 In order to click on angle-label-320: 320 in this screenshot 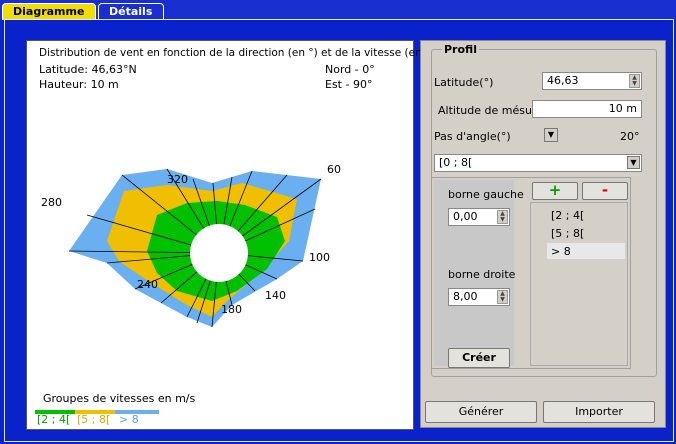, I will do `click(177, 179)`.